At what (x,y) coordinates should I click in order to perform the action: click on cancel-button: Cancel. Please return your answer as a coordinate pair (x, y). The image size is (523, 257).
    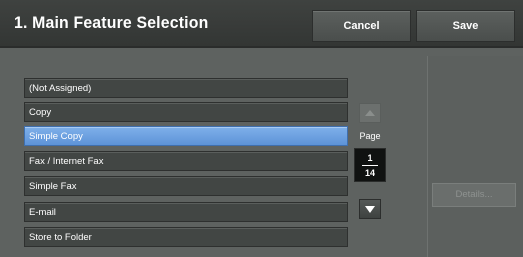
    Looking at the image, I should click on (361, 26).